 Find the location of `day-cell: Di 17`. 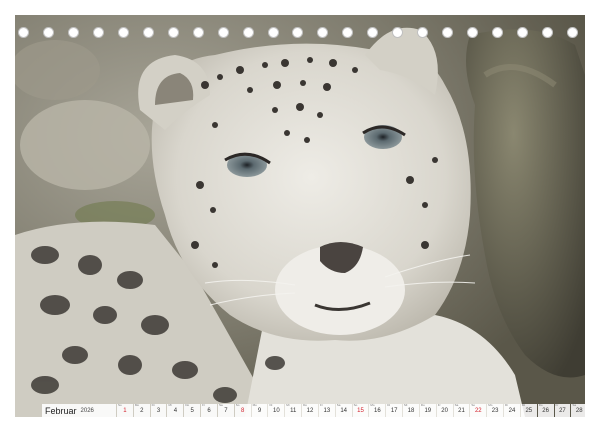

day-cell: Di 17 is located at coordinates (394, 410).